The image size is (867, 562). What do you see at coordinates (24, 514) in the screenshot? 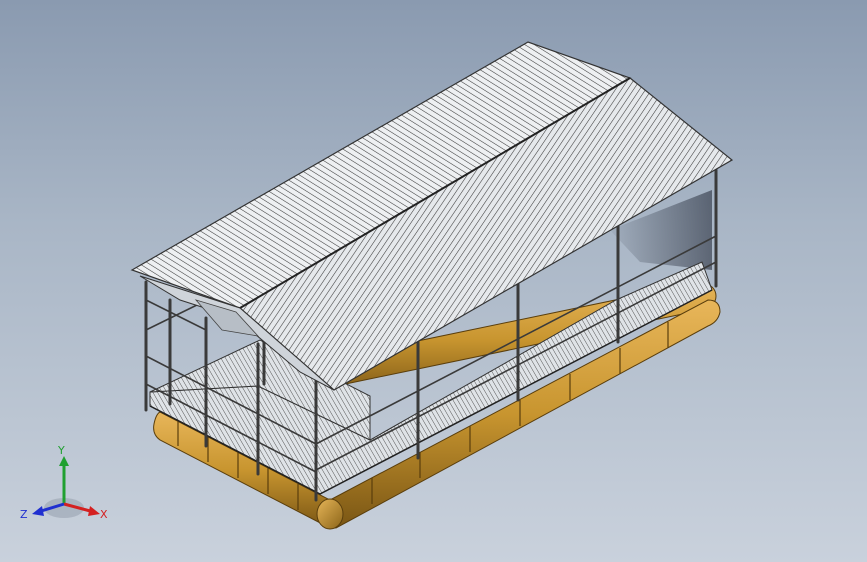
I see `z-axis-label: Z` at bounding box center [24, 514].